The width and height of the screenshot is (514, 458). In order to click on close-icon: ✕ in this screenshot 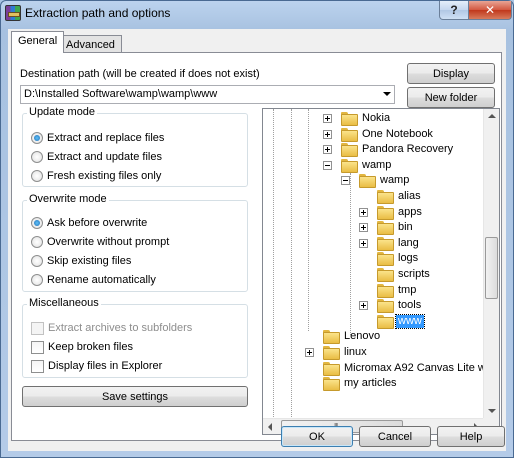, I will do `click(490, 10)`.